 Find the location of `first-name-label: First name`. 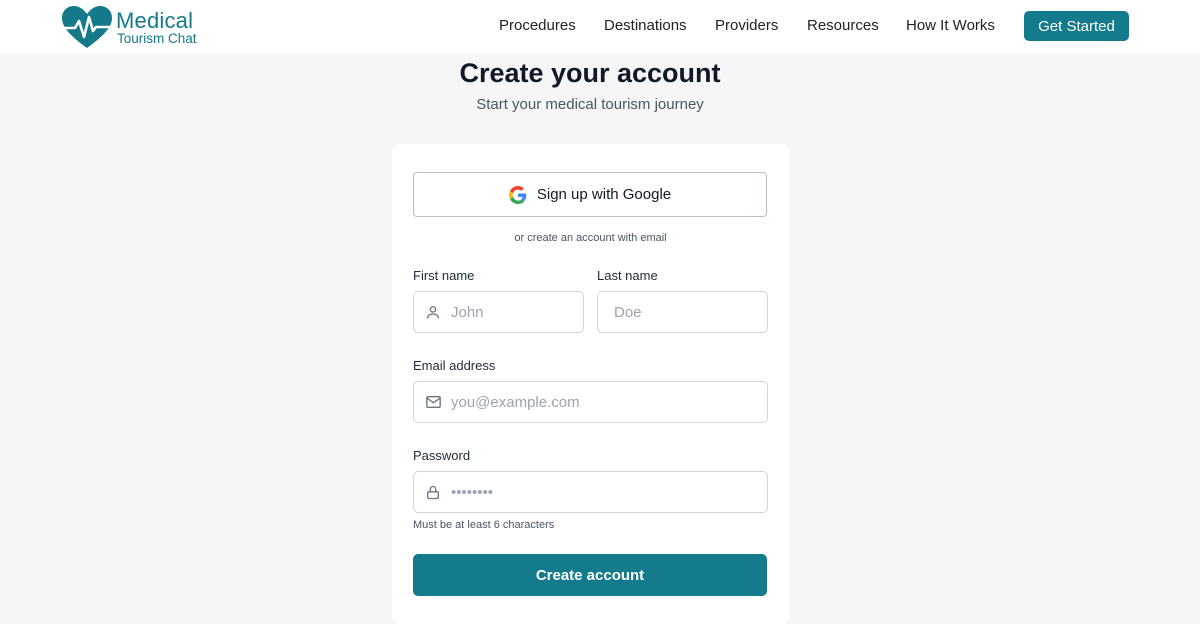

first-name-label: First name is located at coordinates (444, 275).